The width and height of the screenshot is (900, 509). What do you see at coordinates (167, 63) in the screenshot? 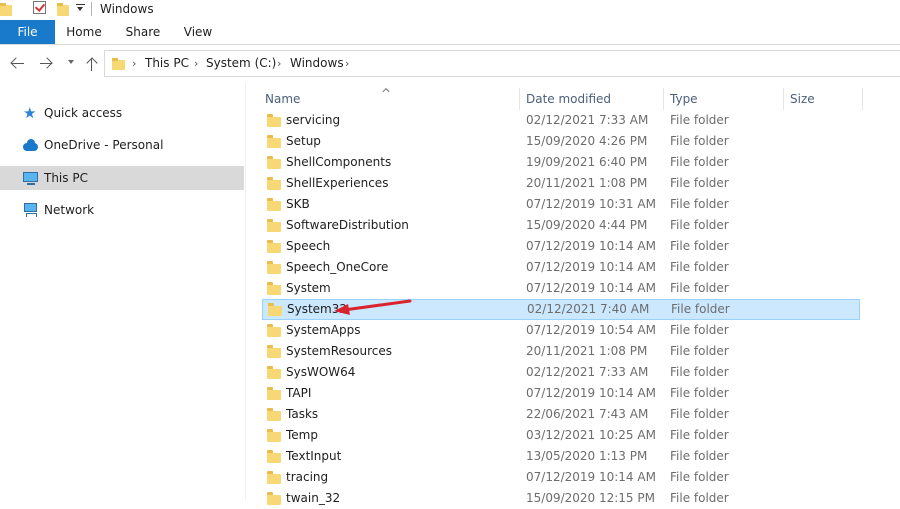
I see `breadcrumb-this-pc: This PC` at bounding box center [167, 63].